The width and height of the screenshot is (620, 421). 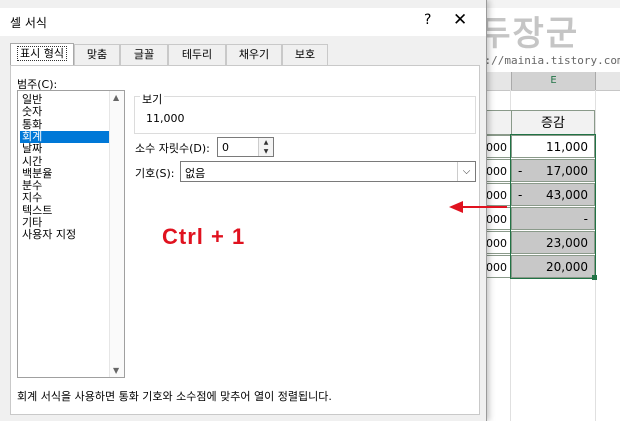 What do you see at coordinates (498, 122) in the screenshot?
I see `header-cell-left` at bounding box center [498, 122].